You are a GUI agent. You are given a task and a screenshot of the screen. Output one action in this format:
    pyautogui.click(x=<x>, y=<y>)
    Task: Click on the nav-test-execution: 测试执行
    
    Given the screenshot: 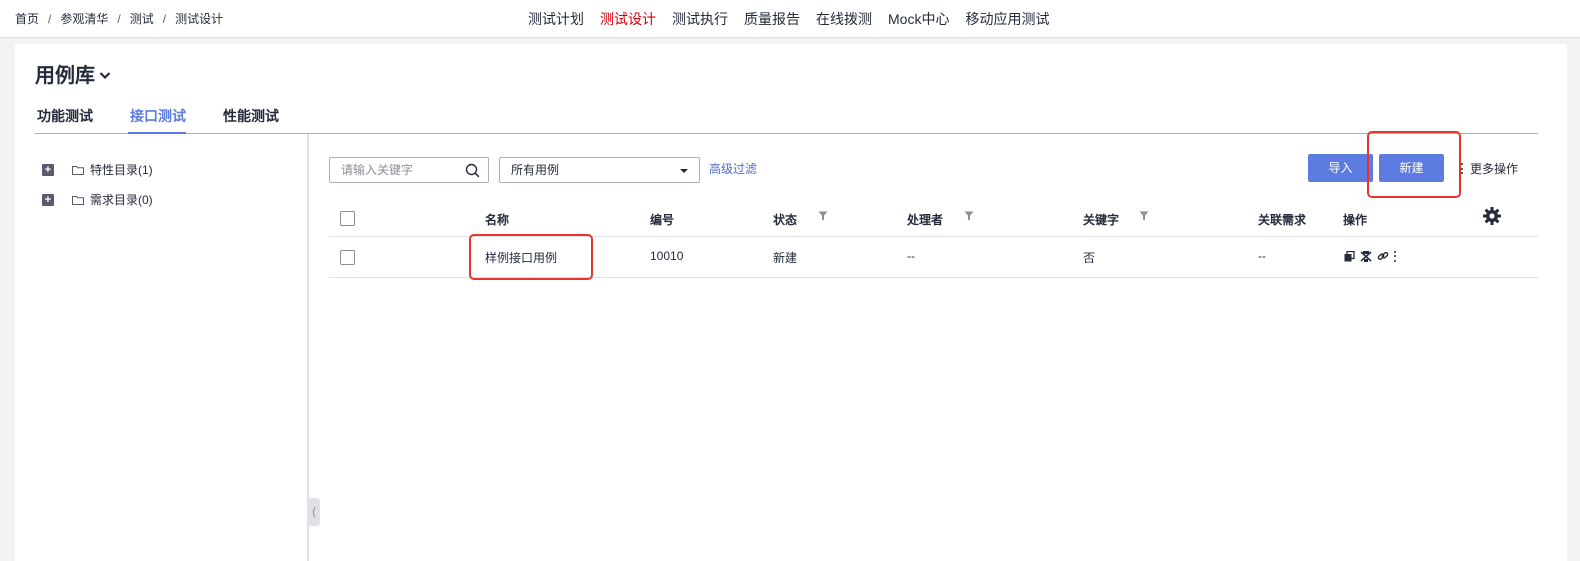 What is the action you would take?
    pyautogui.click(x=700, y=19)
    